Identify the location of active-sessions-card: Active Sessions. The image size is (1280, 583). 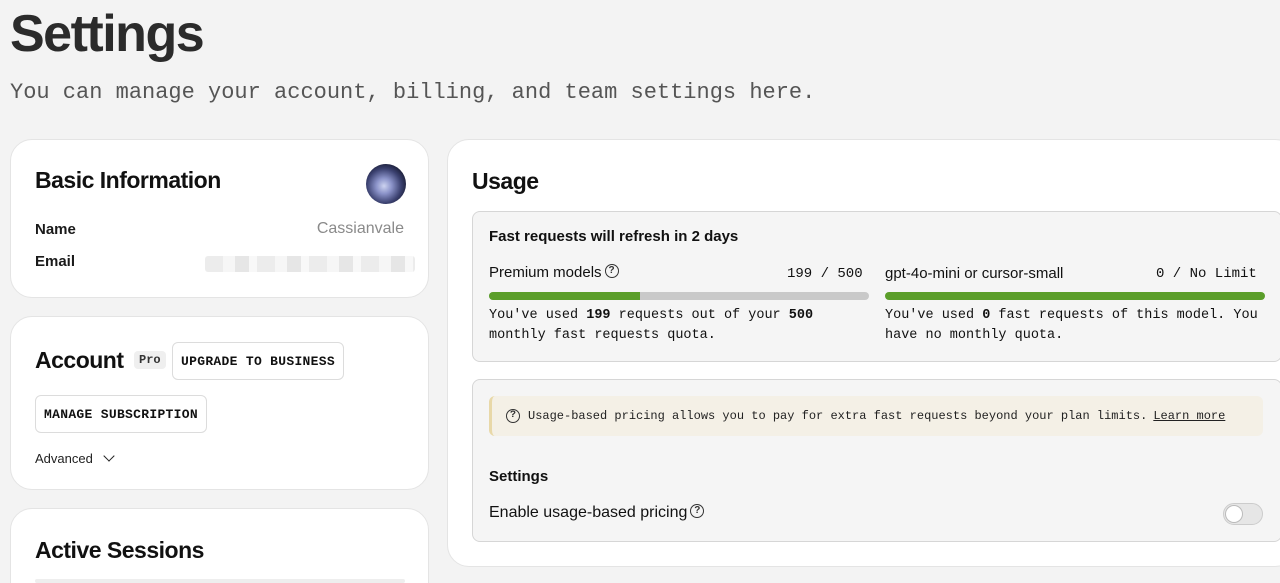
(219, 545).